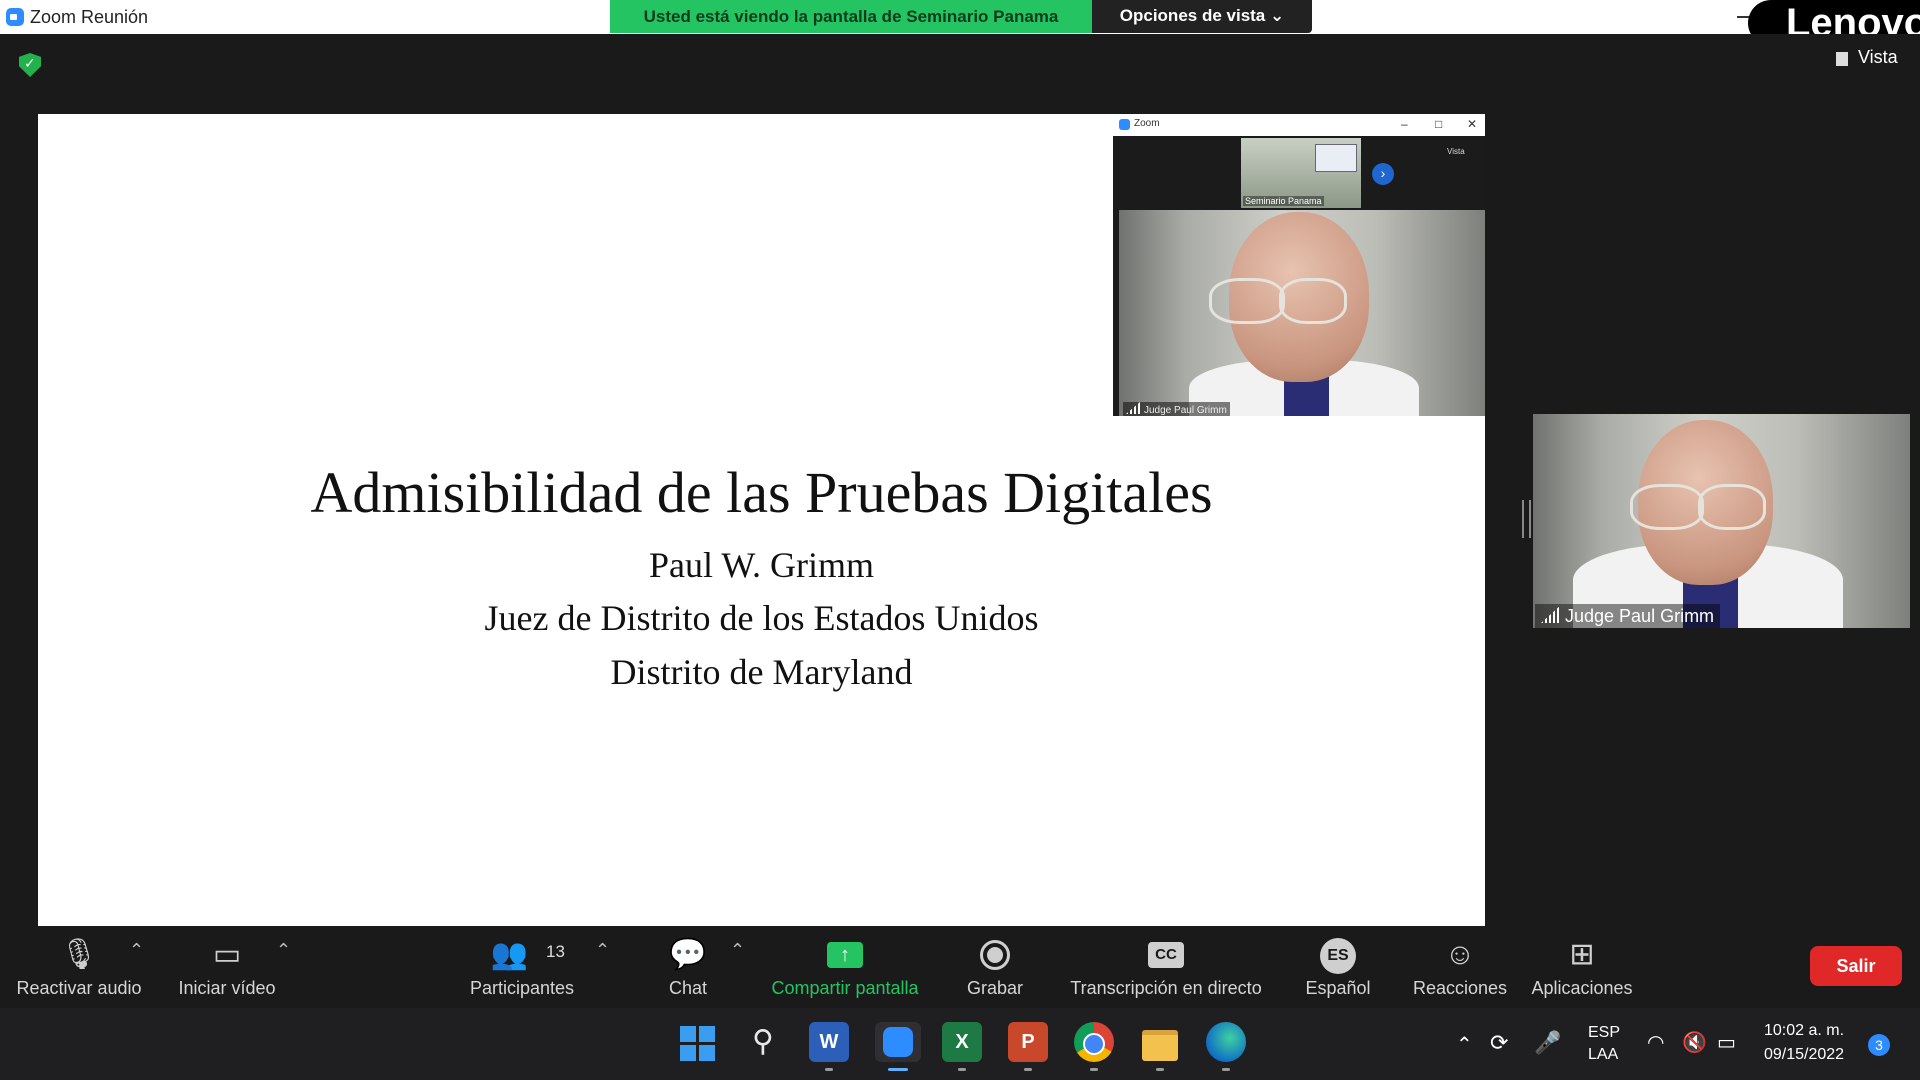  I want to click on tray-overflow-chevron-icon: ⌃, so click(1464, 1044).